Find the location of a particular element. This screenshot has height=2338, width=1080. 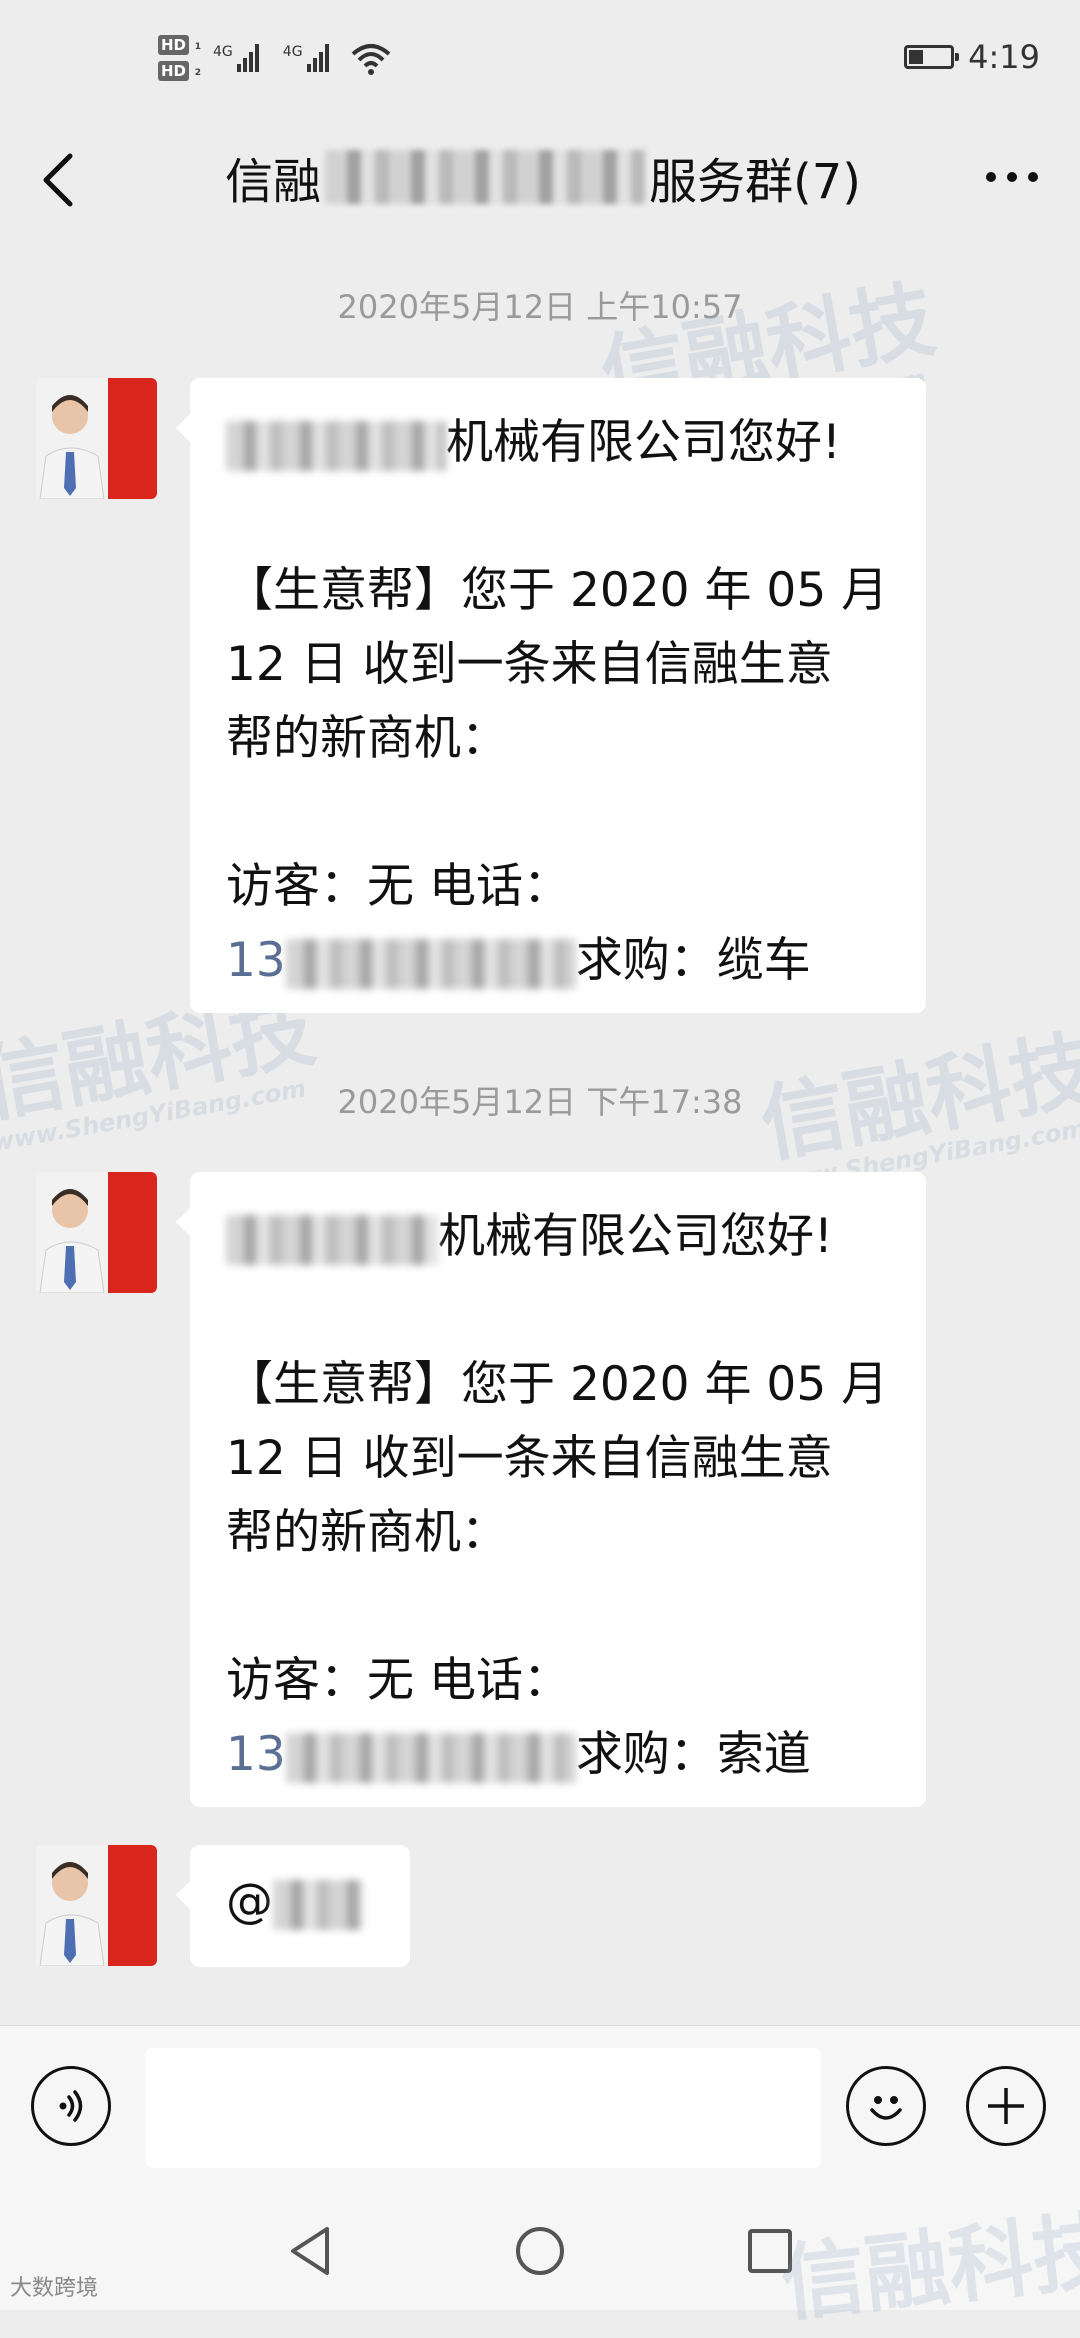

wifi-icon is located at coordinates (370, 59).